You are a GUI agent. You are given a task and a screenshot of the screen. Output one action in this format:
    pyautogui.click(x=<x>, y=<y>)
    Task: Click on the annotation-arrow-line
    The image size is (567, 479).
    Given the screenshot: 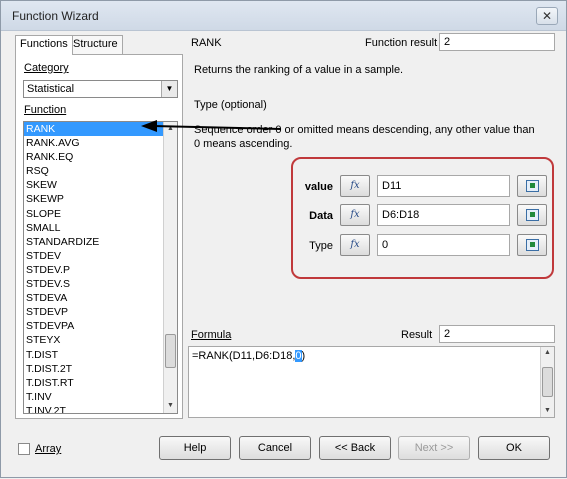 What is the action you would take?
    pyautogui.click(x=217, y=127)
    